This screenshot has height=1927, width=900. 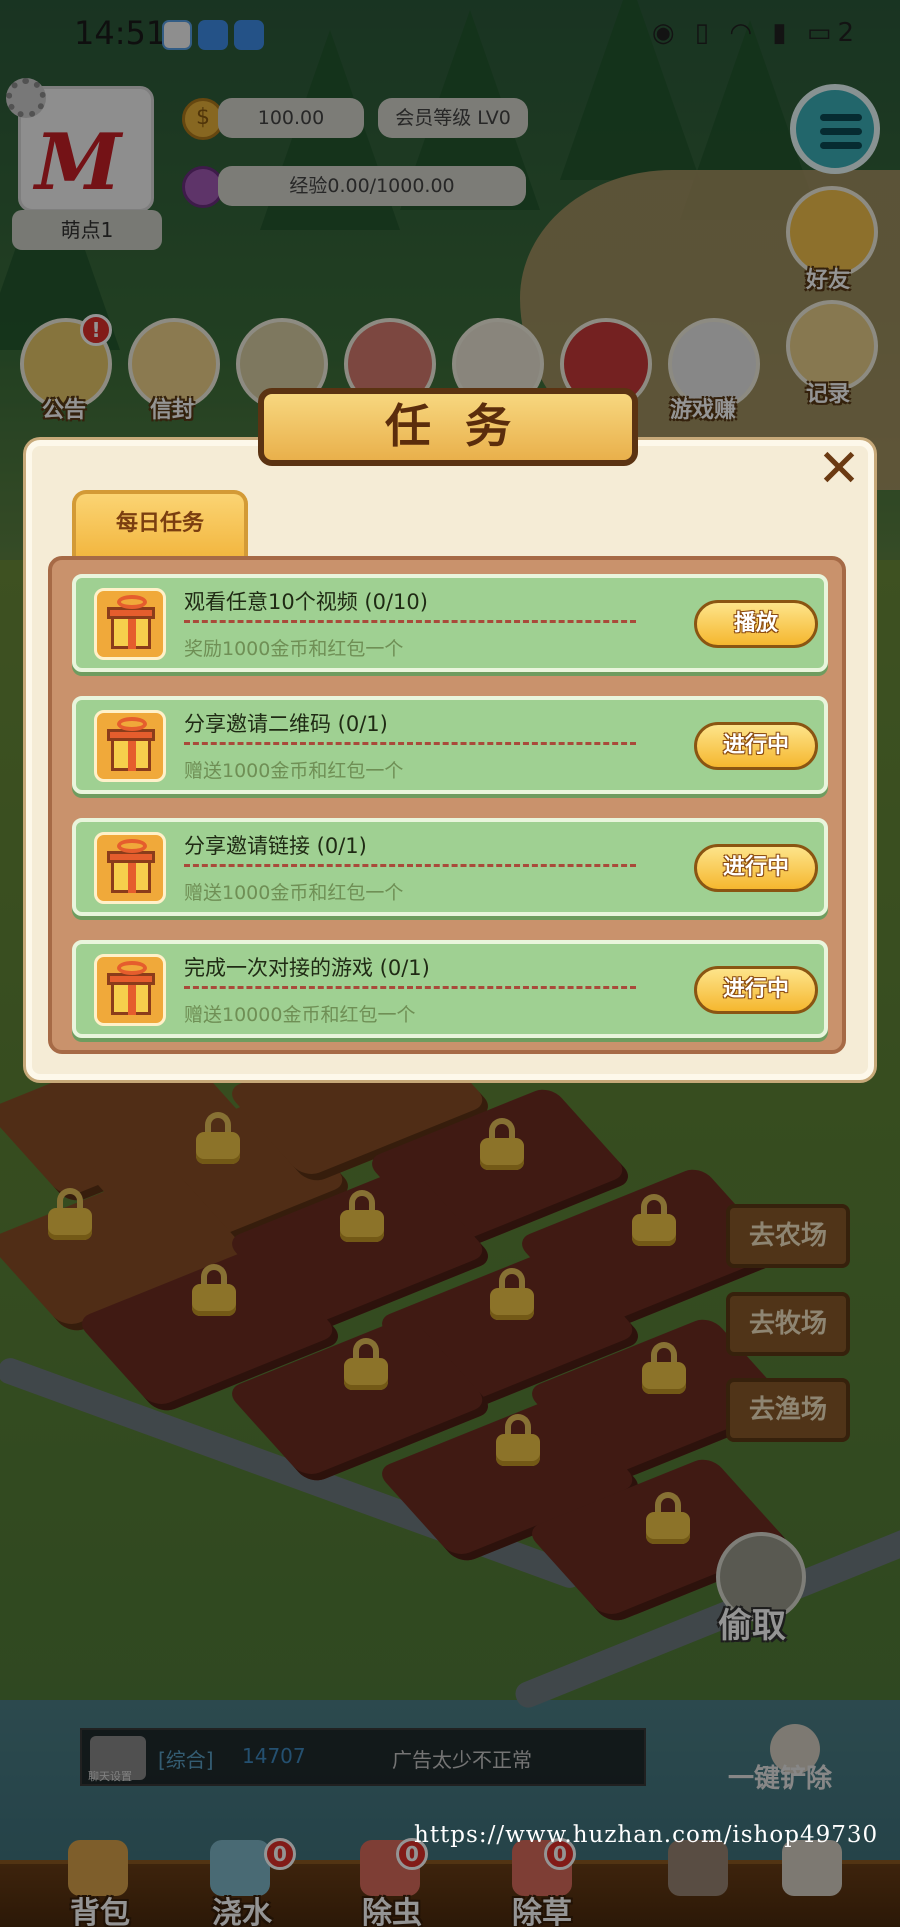 I want to click on task-title: 分享邀请链接 (0/1), so click(x=275, y=846).